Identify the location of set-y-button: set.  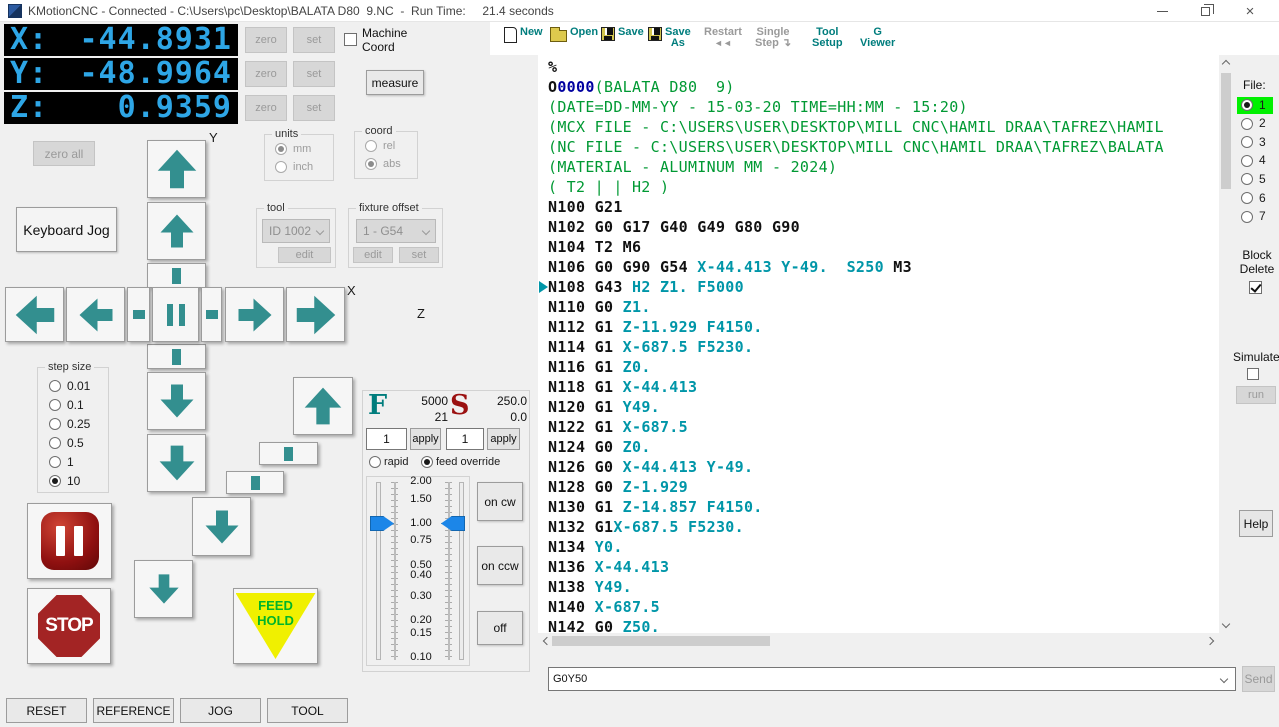
(314, 74).